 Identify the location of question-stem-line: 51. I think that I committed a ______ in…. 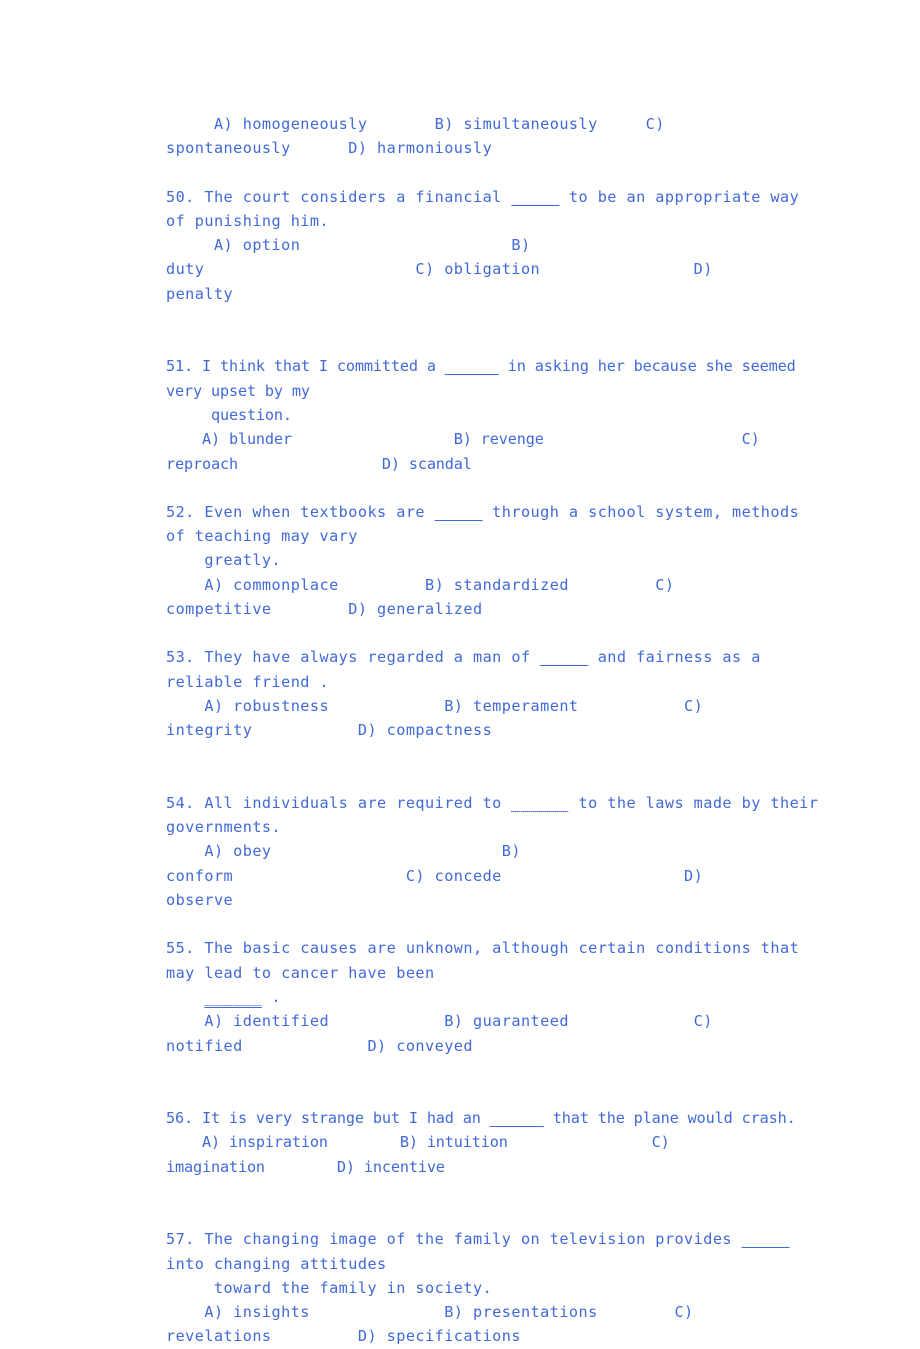
(481, 366).